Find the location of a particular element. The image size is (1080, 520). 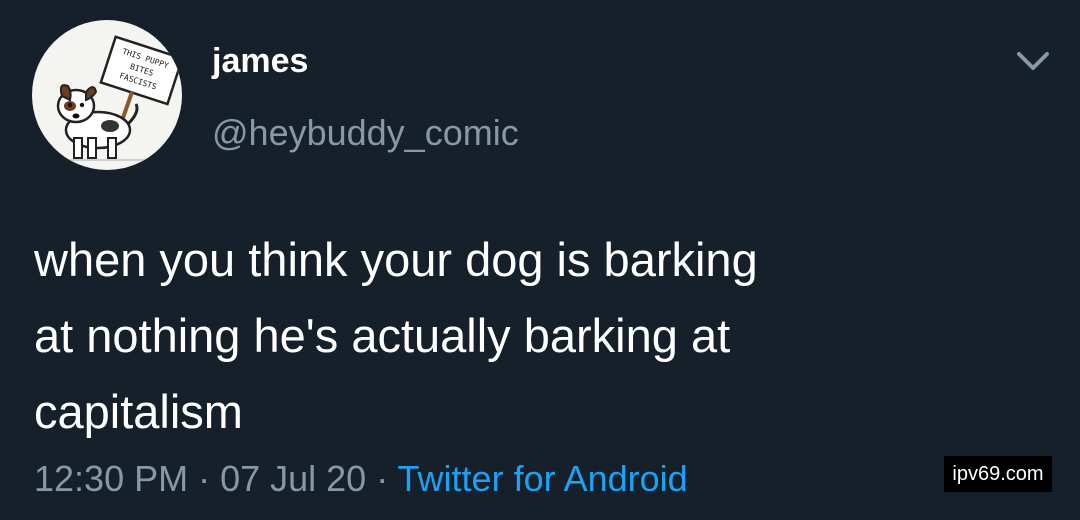

tweet-time: 12:30 PM is located at coordinates (111, 478).